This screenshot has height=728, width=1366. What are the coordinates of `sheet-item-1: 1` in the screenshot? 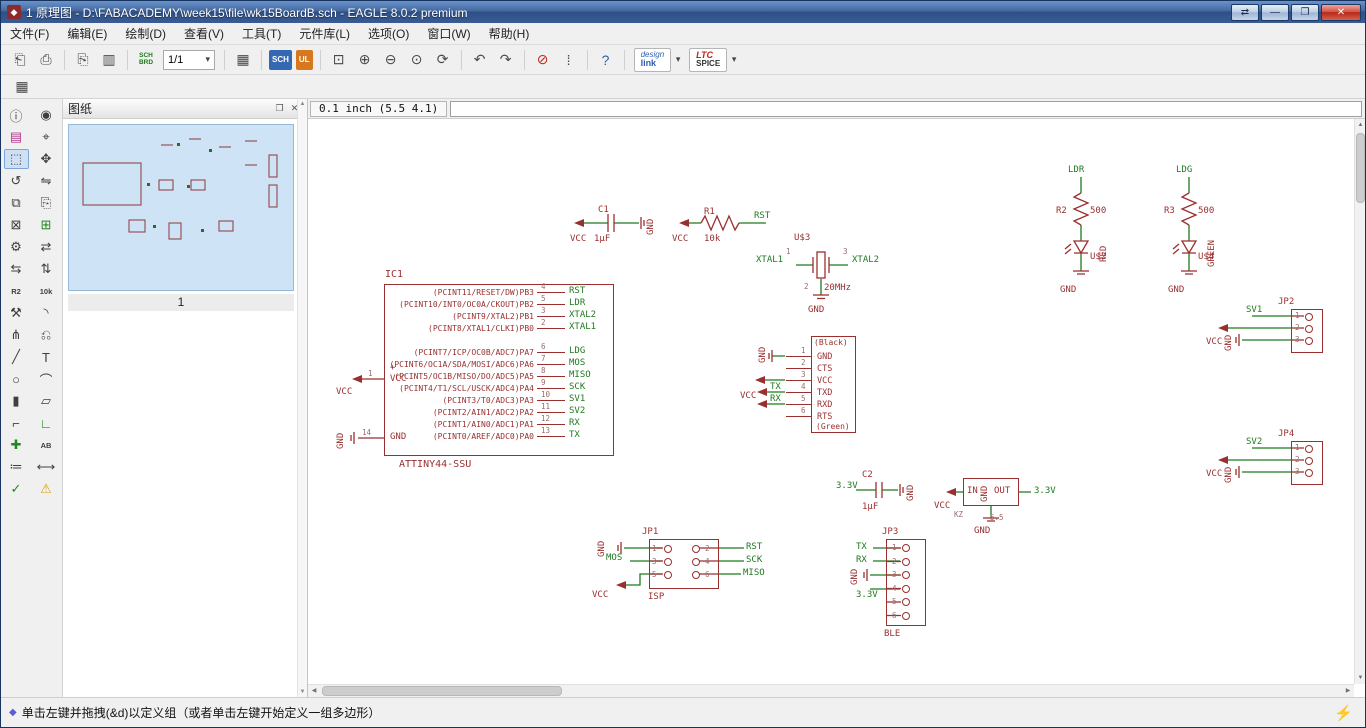 It's located at (181, 302).